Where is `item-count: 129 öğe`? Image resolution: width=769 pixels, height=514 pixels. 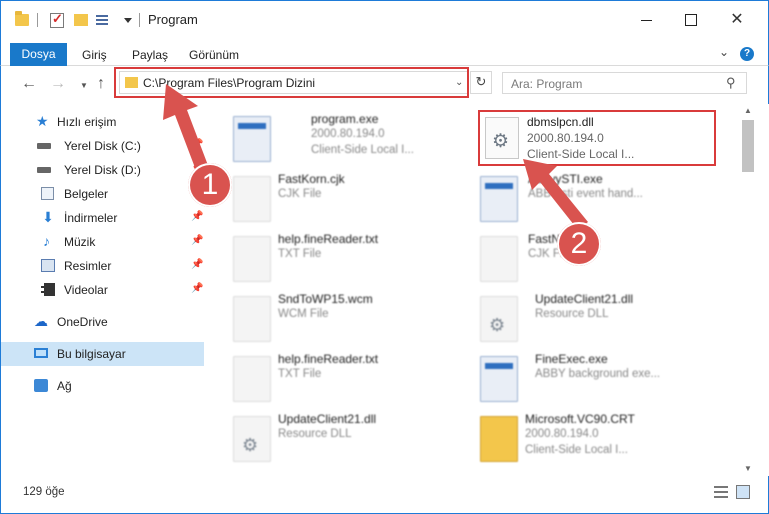
item-count: 129 öğe is located at coordinates (44, 492).